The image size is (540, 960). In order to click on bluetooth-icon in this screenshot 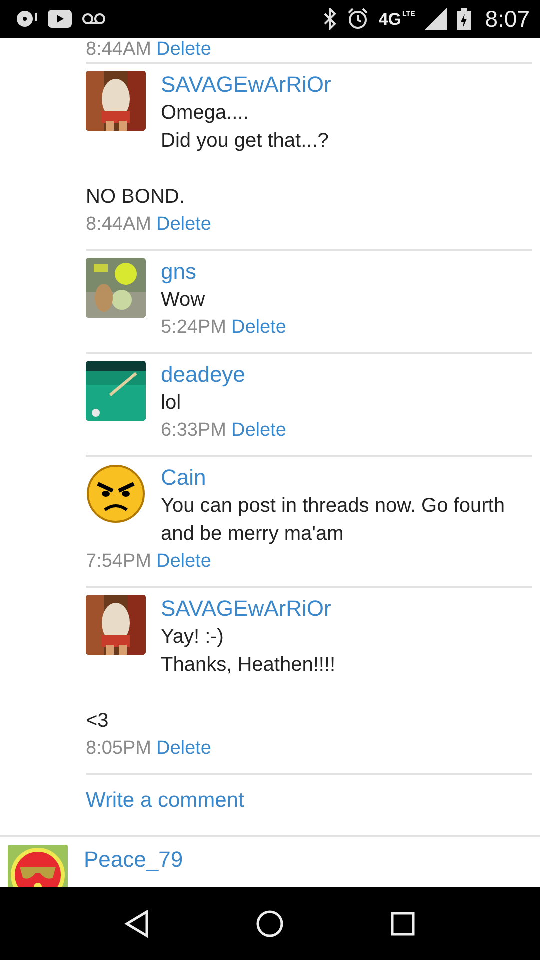, I will do `click(329, 19)`.